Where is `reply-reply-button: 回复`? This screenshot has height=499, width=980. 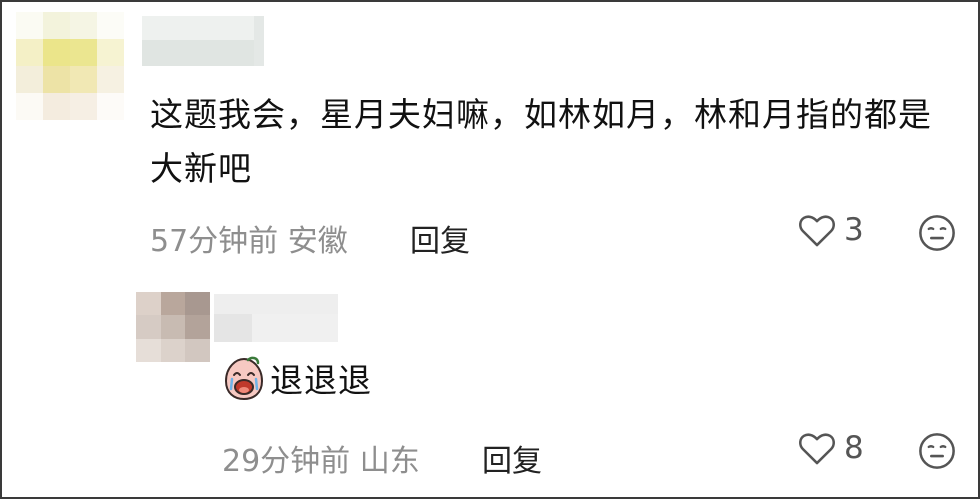
reply-reply-button: 回复 is located at coordinates (512, 458).